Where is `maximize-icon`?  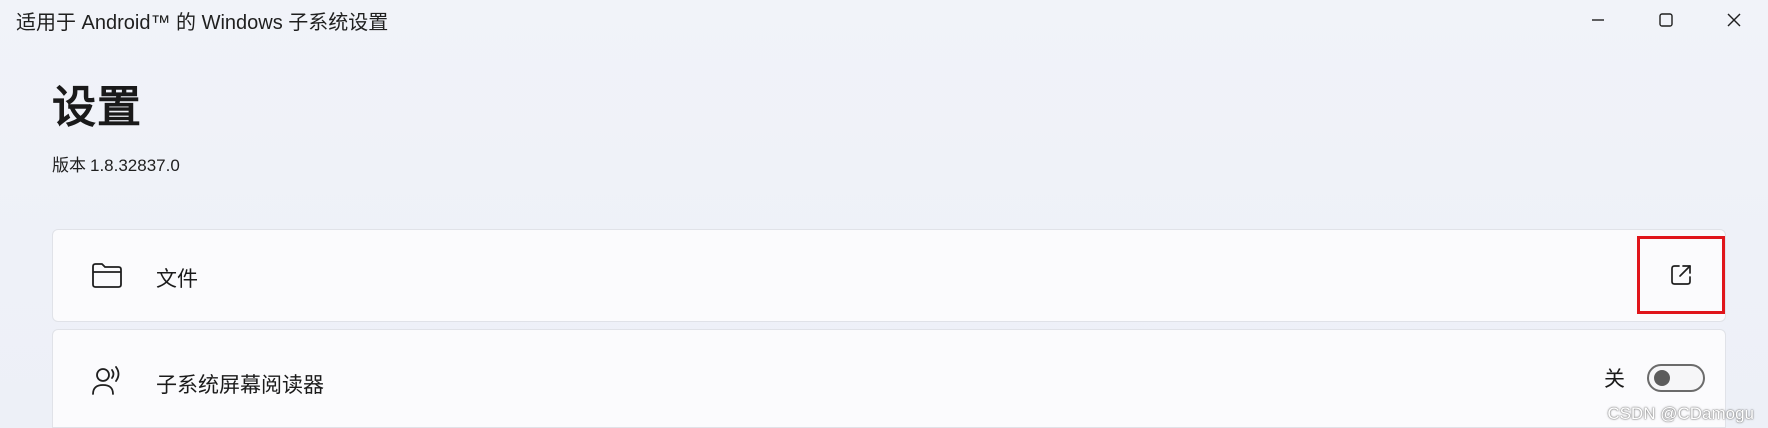 maximize-icon is located at coordinates (1666, 20).